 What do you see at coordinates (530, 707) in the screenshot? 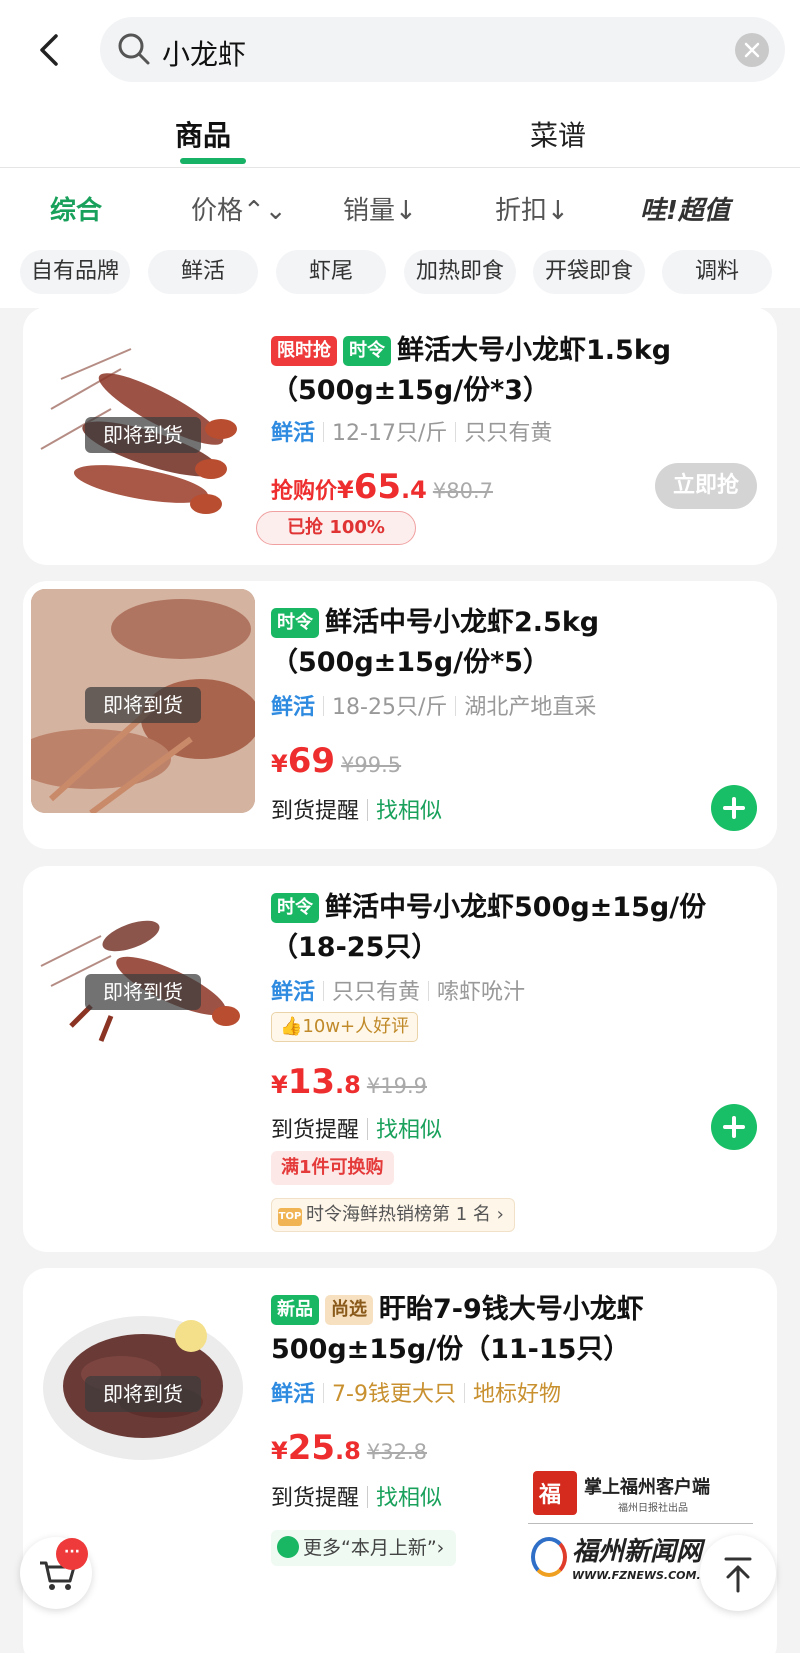
I see `attr-origin: 湖北产地直采` at bounding box center [530, 707].